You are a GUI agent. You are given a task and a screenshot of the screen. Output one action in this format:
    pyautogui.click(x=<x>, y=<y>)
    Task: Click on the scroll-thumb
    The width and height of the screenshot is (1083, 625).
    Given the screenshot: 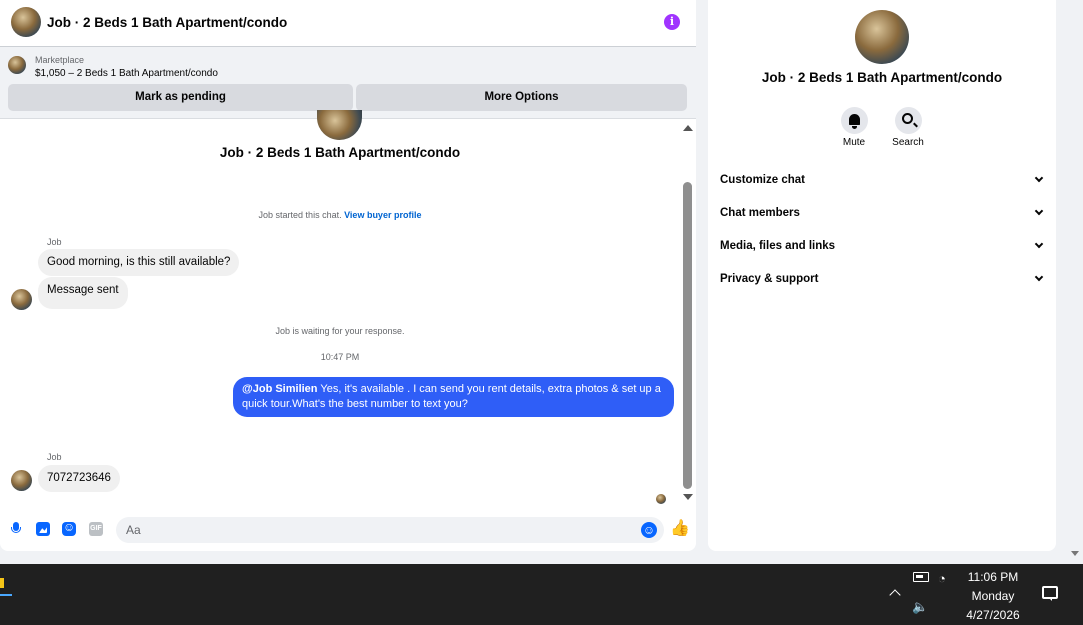 What is the action you would take?
    pyautogui.click(x=687, y=335)
    